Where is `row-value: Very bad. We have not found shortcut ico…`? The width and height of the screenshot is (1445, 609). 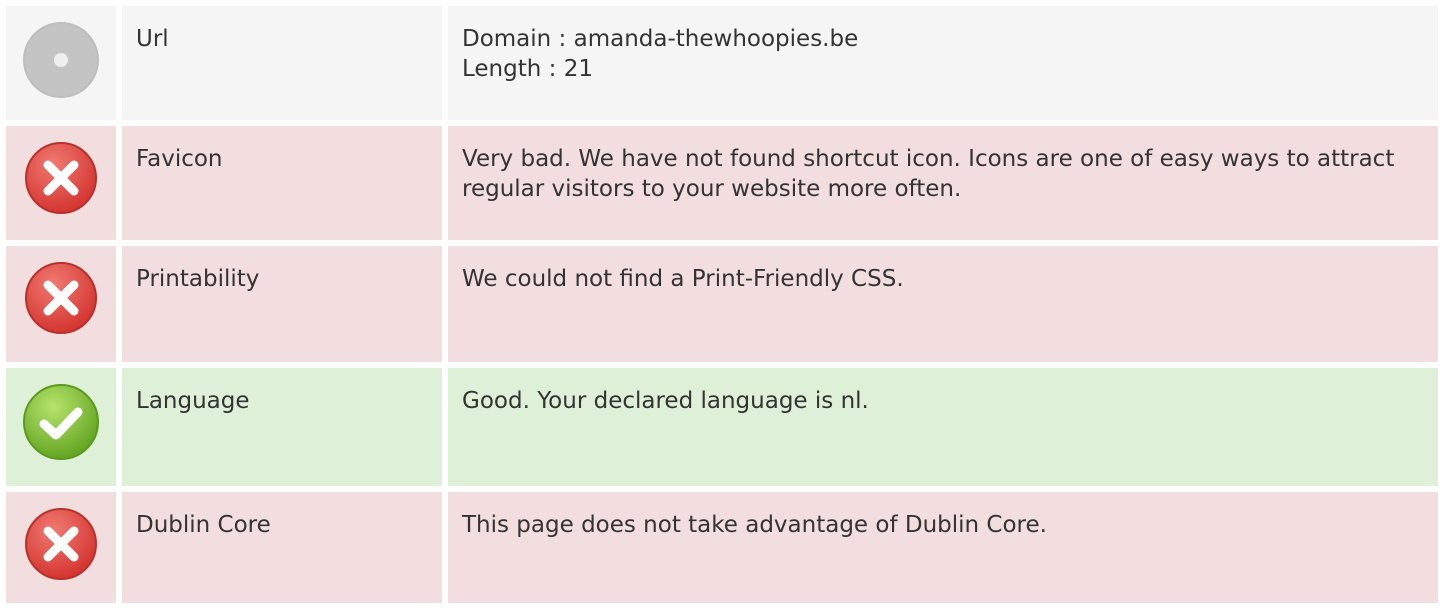
row-value: Very bad. We have not found shortcut ico… is located at coordinates (943, 183).